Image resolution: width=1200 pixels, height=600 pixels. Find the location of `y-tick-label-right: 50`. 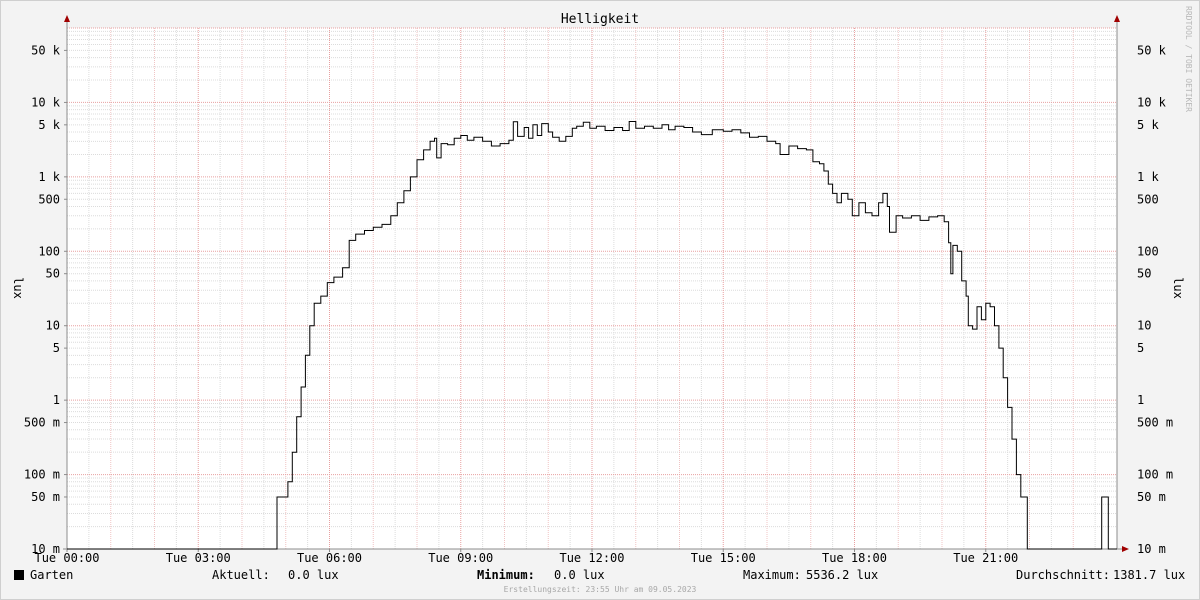

y-tick-label-right: 50 is located at coordinates (1144, 274).